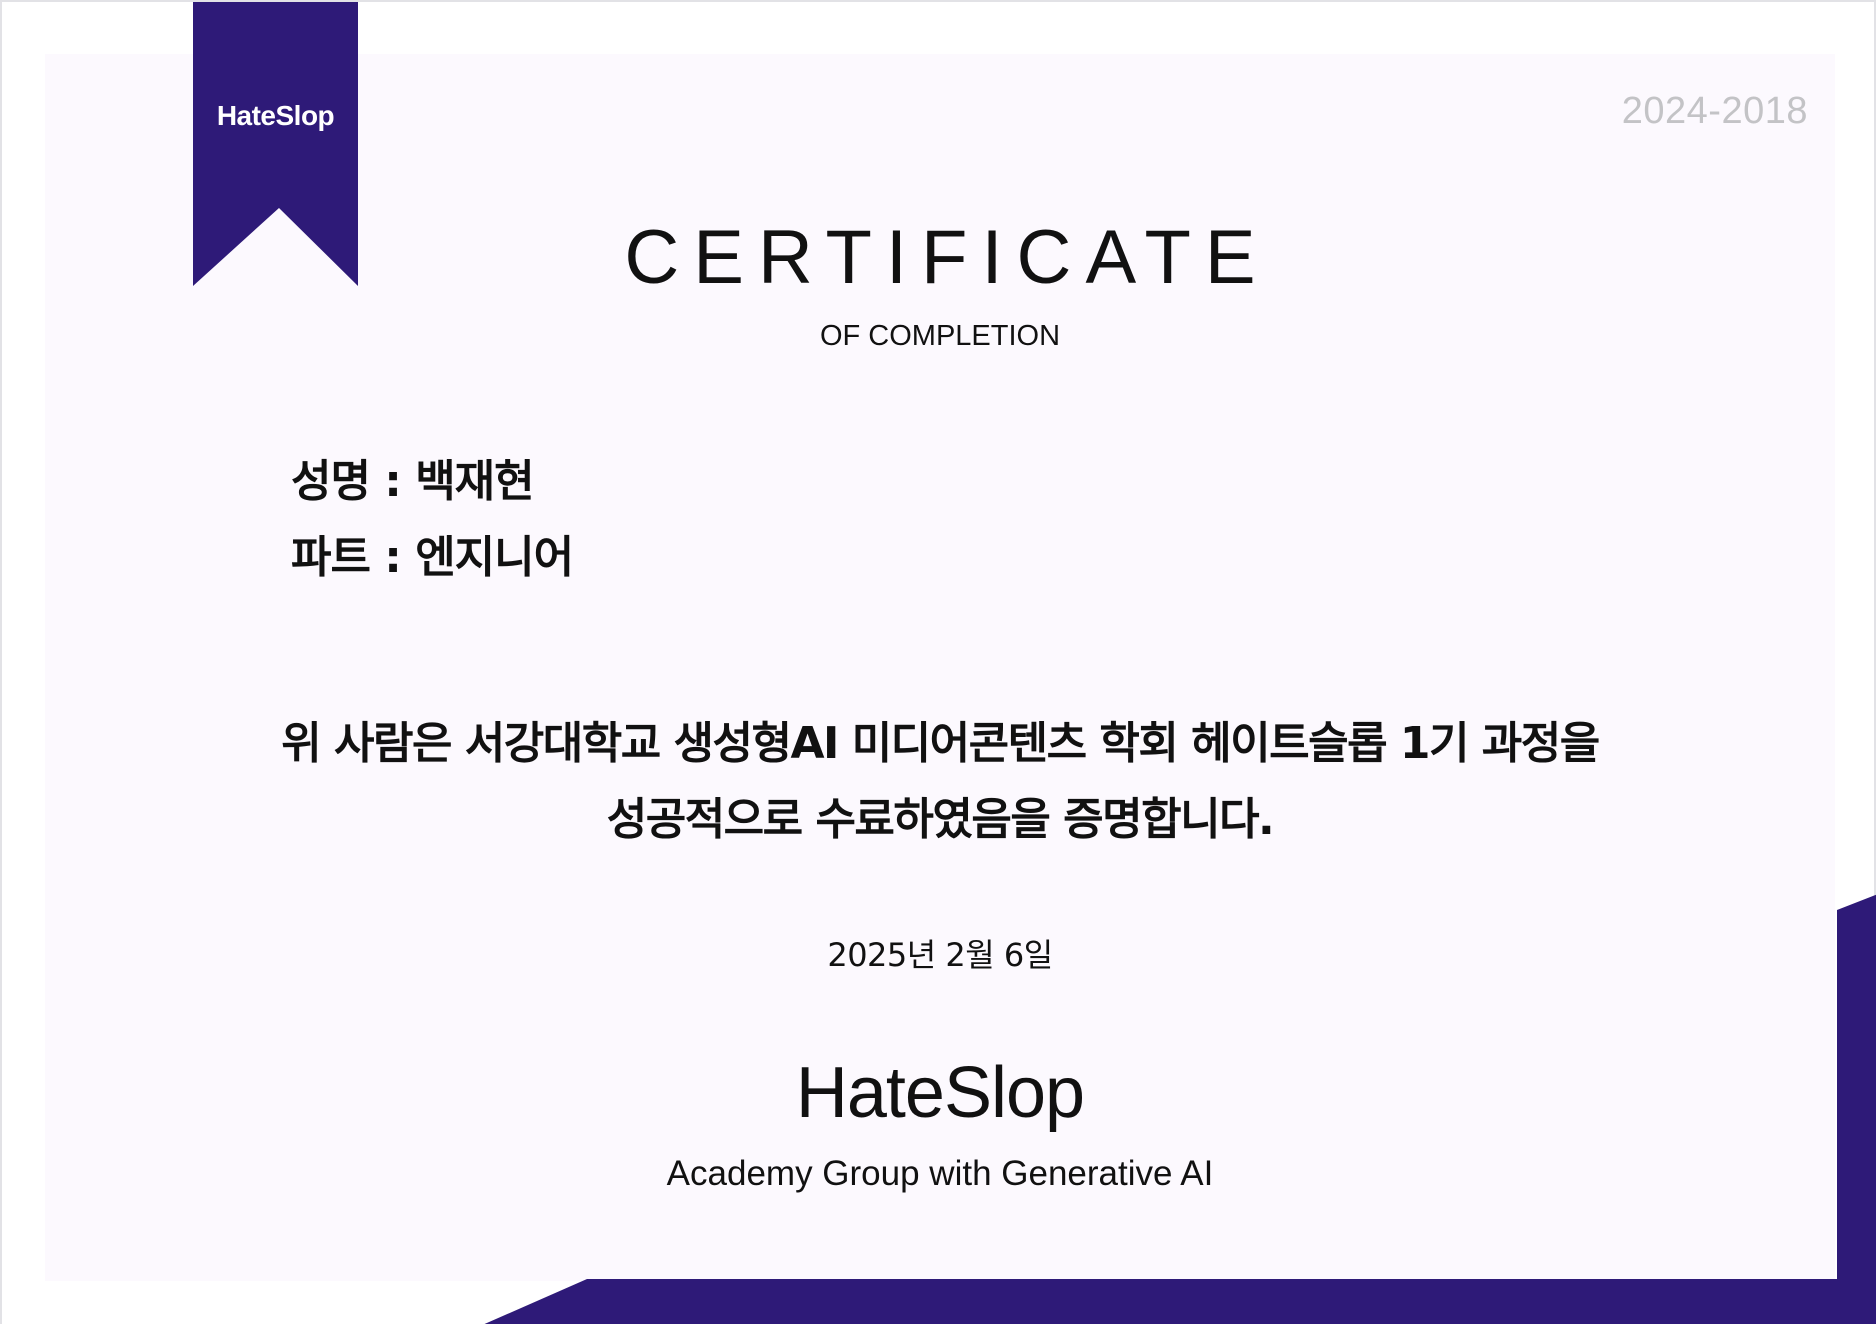 The image size is (1876, 1324). Describe the element at coordinates (940, 955) in the screenshot. I see `issue-date: 2025년 2월 6일` at that location.